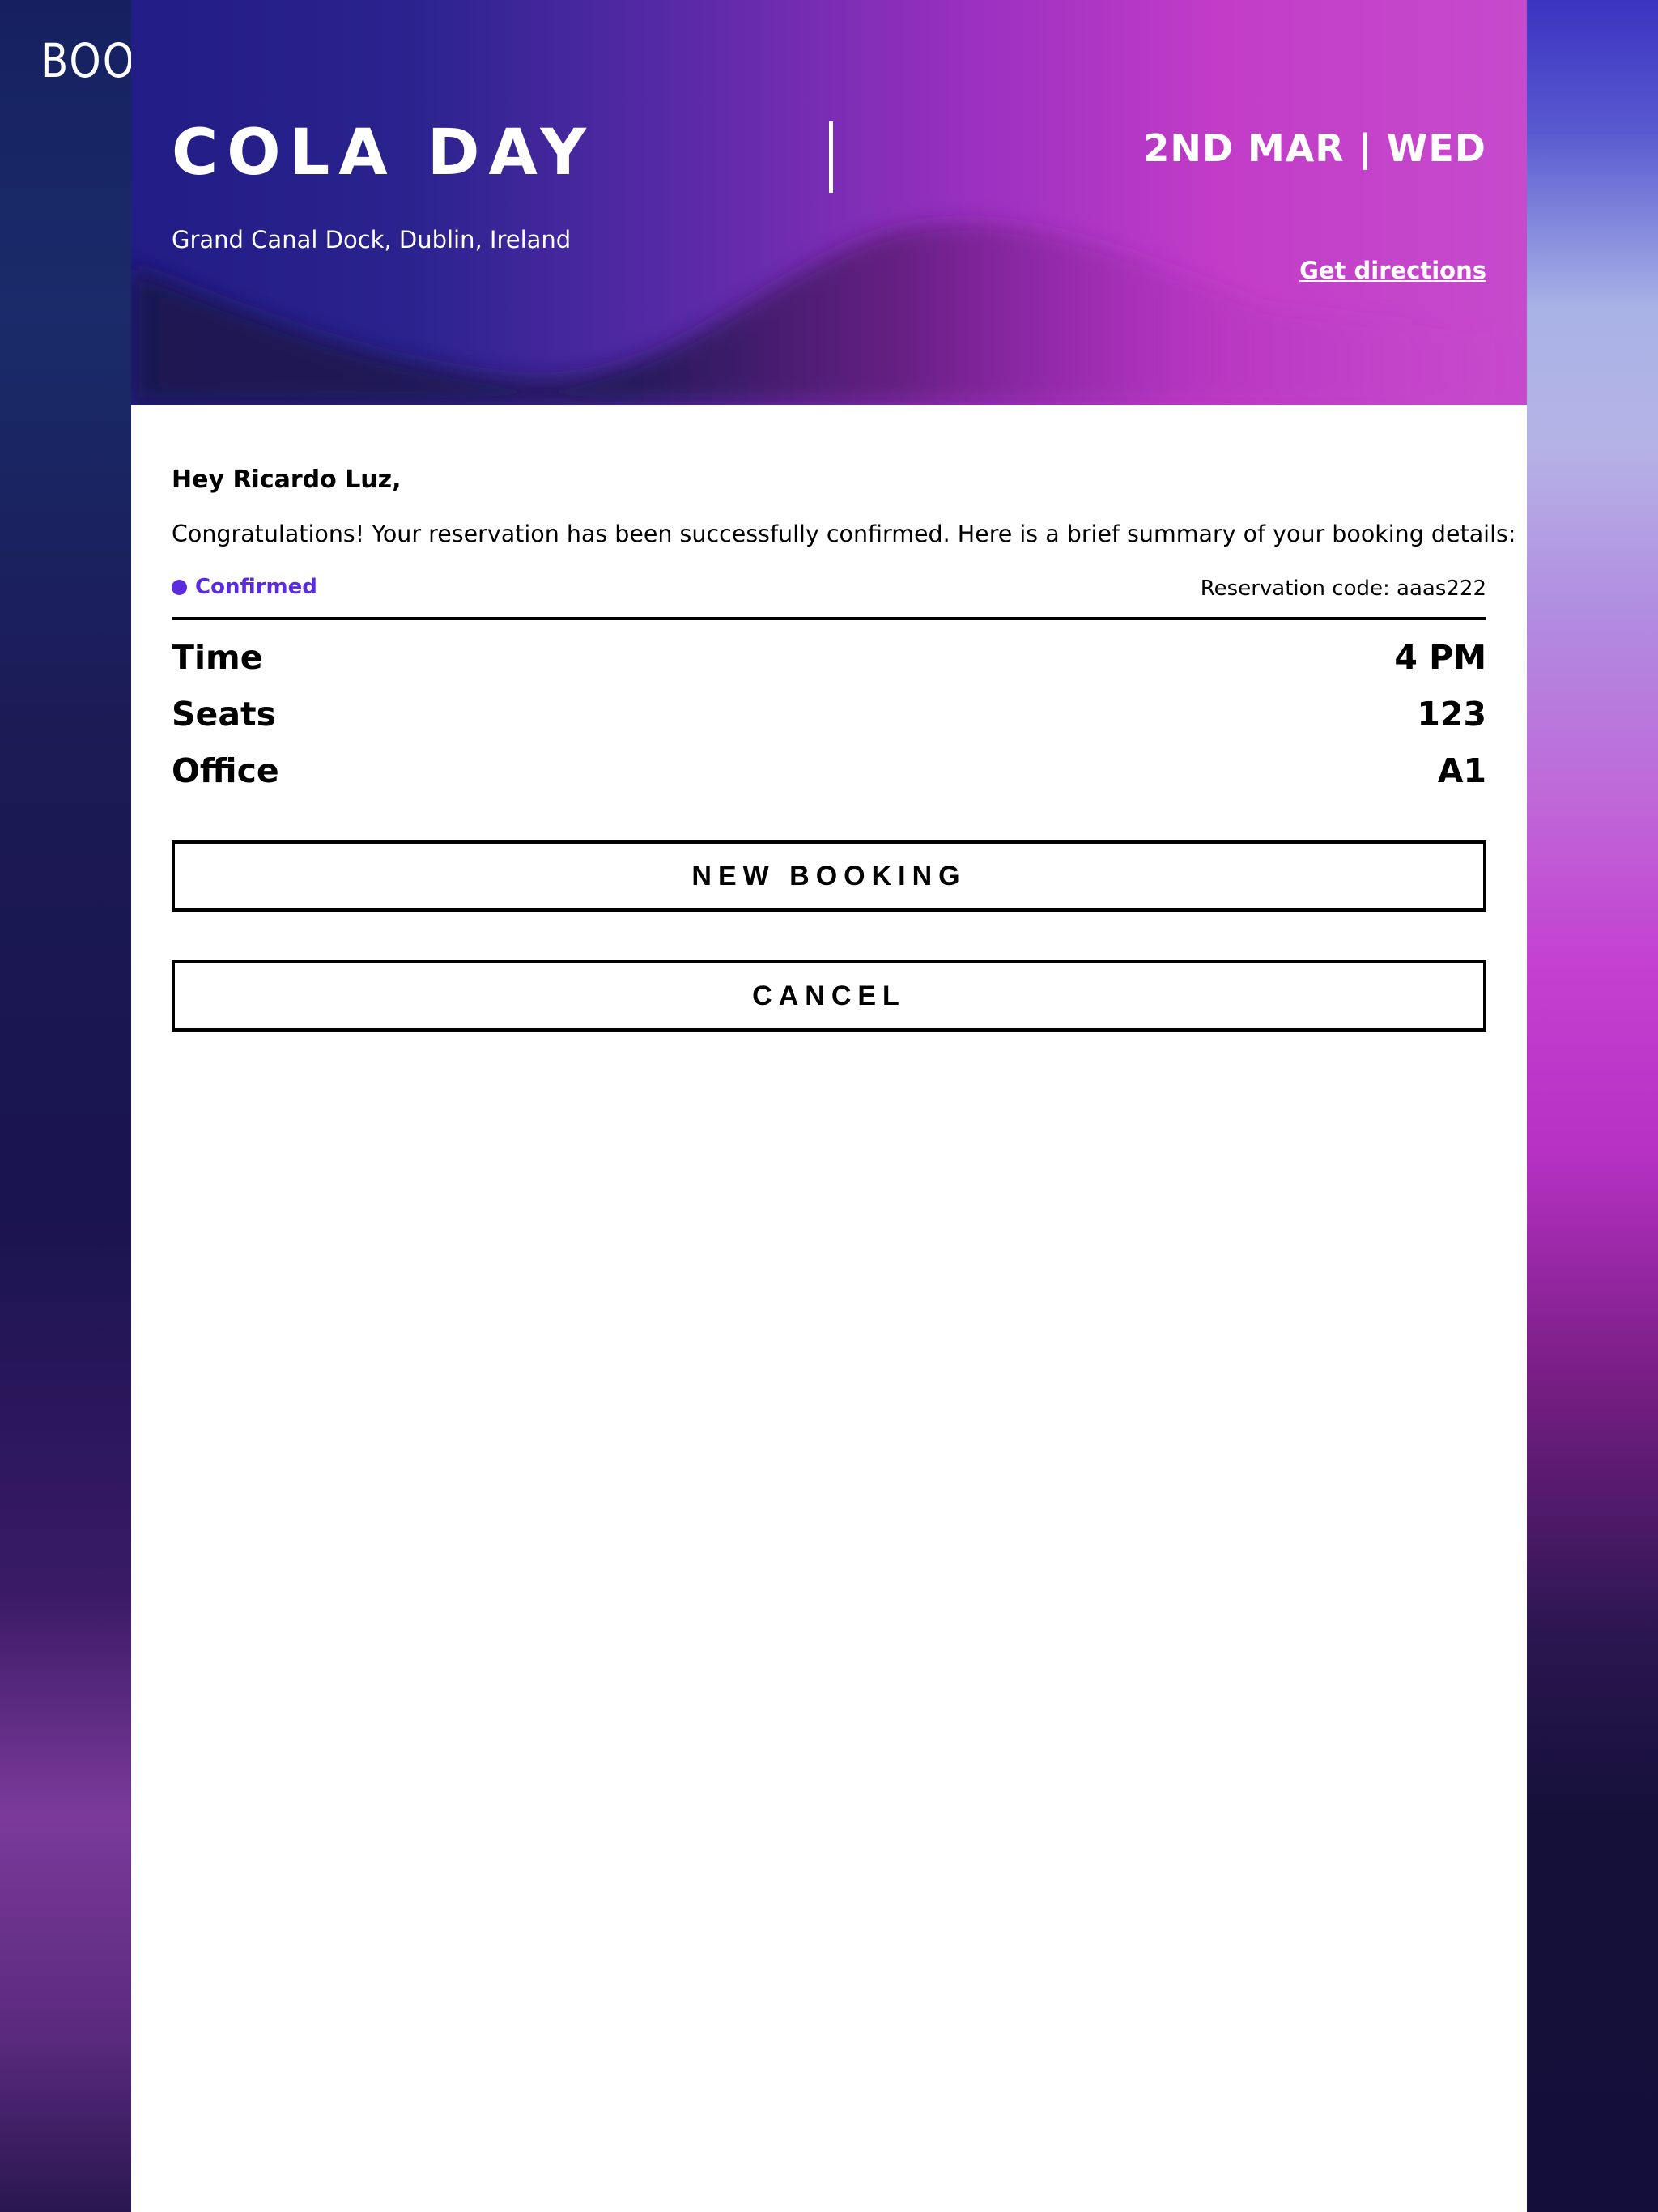 The width and height of the screenshot is (1658, 2212). Describe the element at coordinates (829, 876) in the screenshot. I see `new-booking-button: NEW BOOKING` at that location.